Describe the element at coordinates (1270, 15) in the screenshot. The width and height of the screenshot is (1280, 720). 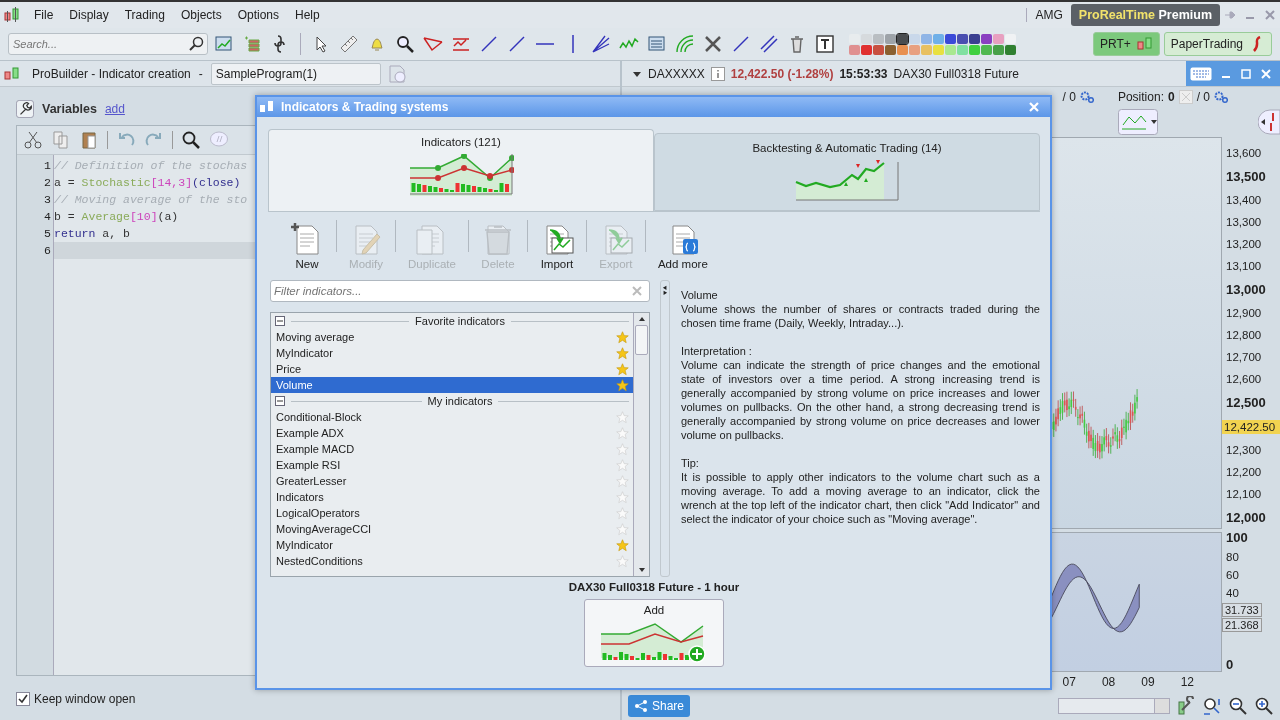
I see `close-icon` at that location.